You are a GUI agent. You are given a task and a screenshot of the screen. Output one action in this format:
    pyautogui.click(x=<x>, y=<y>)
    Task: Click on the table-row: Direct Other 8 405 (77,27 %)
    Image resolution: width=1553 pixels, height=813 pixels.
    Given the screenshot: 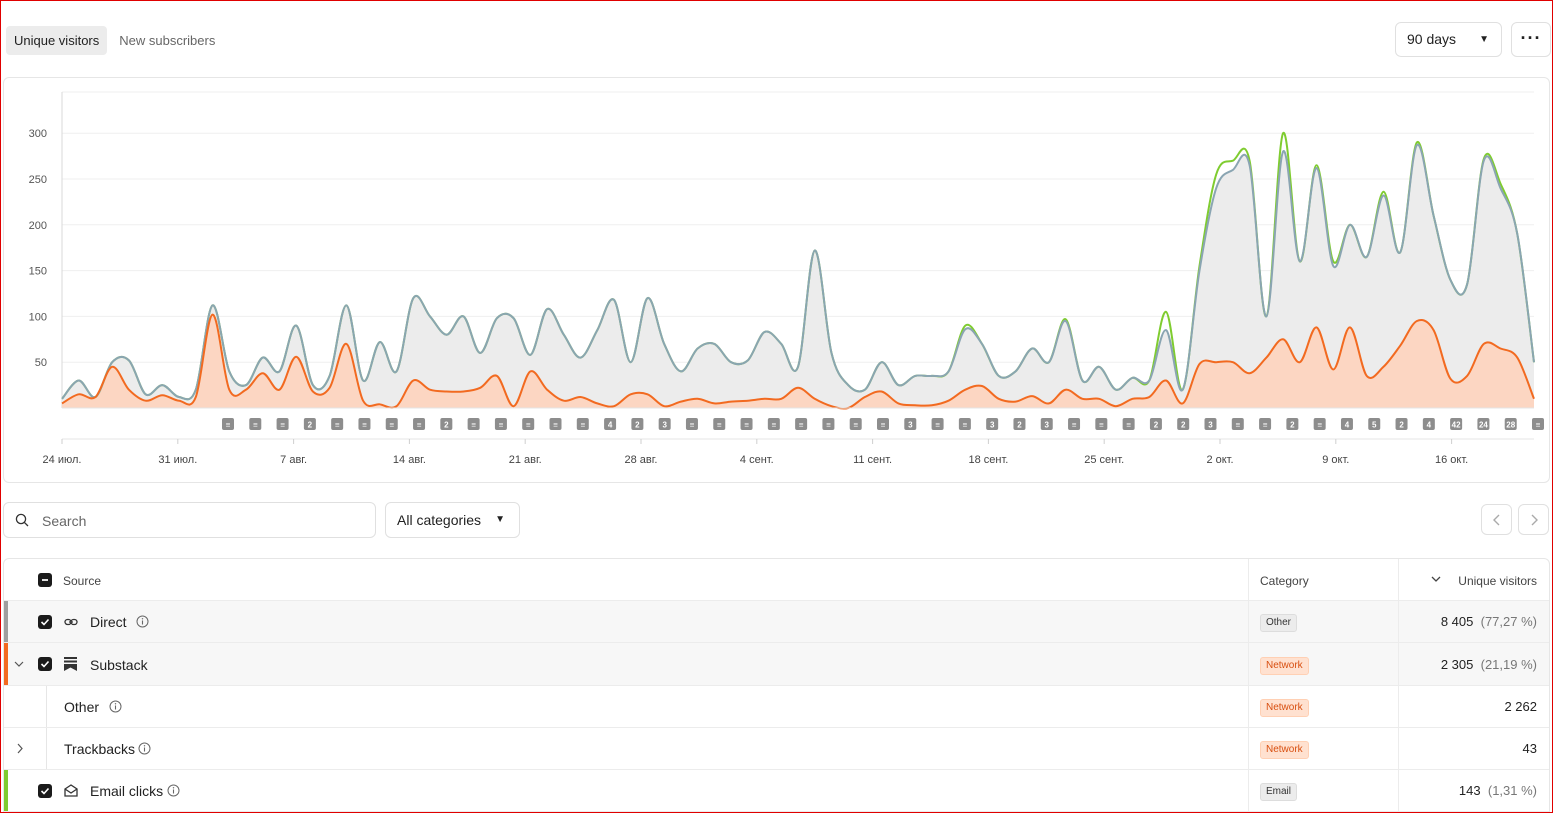 What is the action you would take?
    pyautogui.click(x=776, y=622)
    